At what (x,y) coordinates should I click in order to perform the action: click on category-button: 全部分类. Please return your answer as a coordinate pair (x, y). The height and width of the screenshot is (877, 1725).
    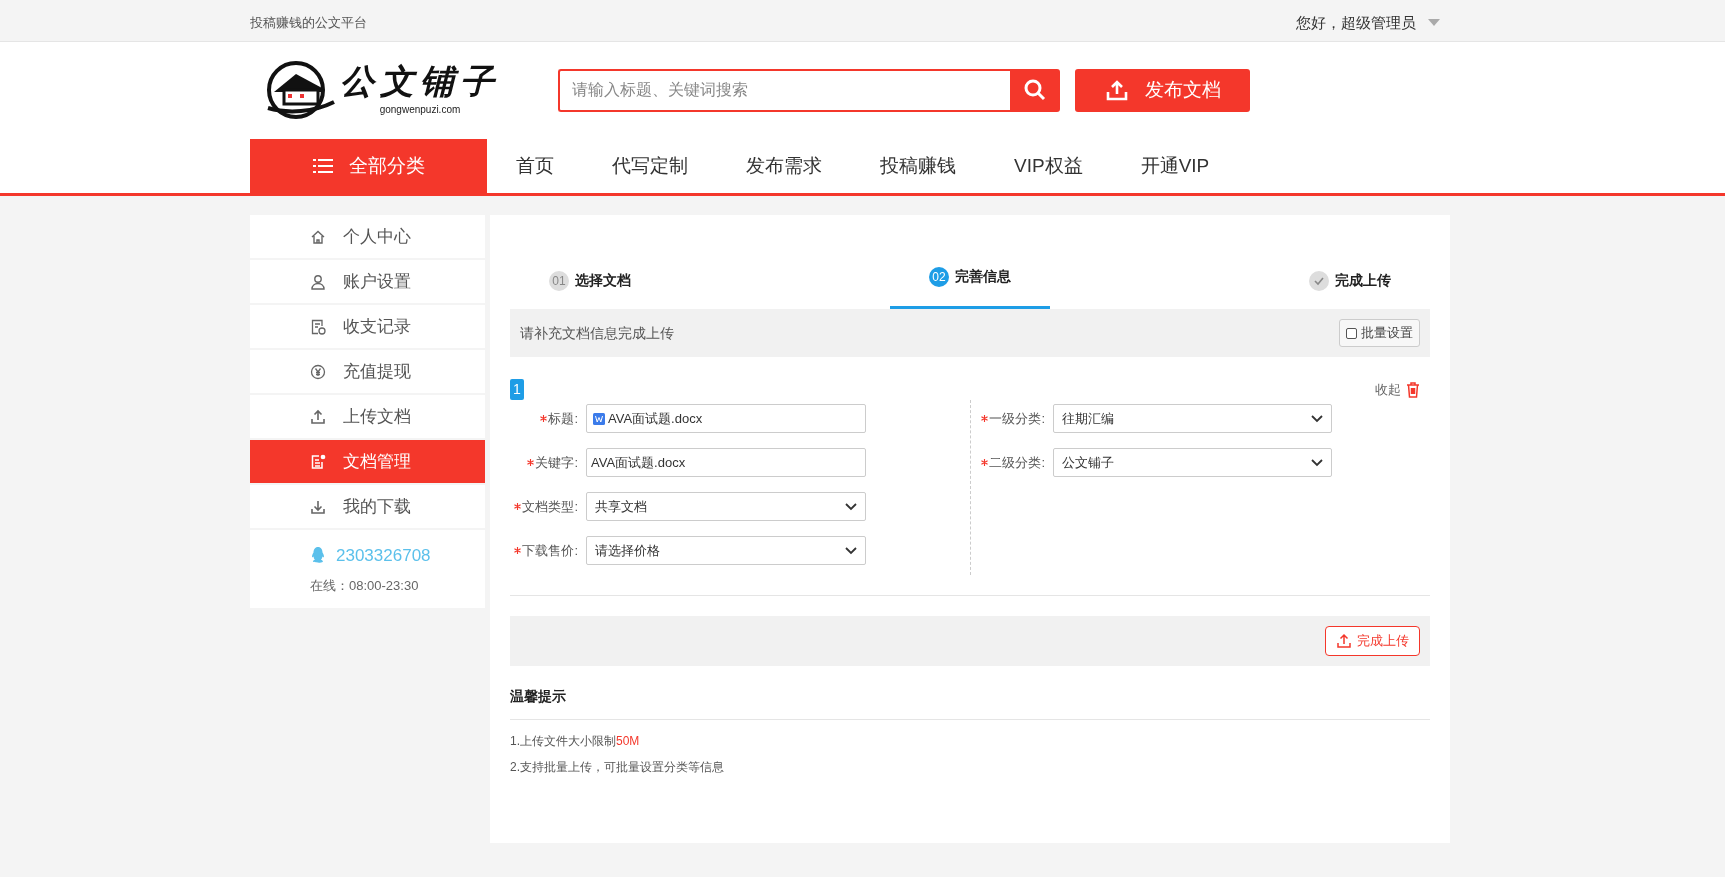
    Looking at the image, I should click on (368, 166).